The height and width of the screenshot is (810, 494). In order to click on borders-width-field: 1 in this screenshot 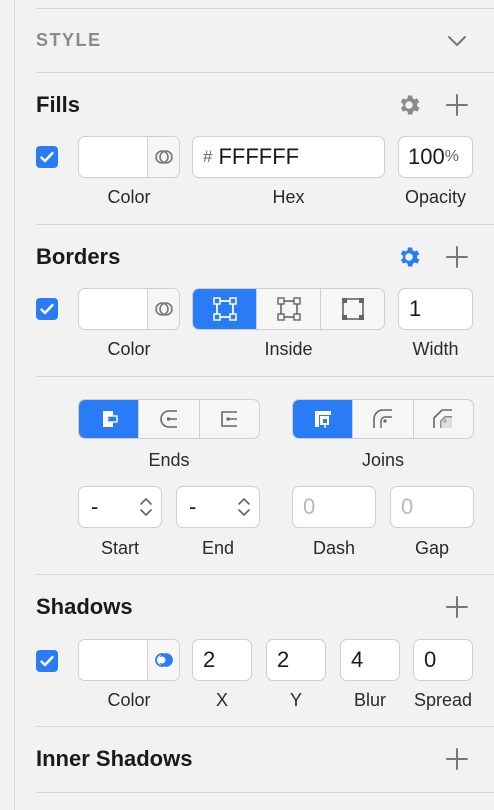, I will do `click(435, 309)`.